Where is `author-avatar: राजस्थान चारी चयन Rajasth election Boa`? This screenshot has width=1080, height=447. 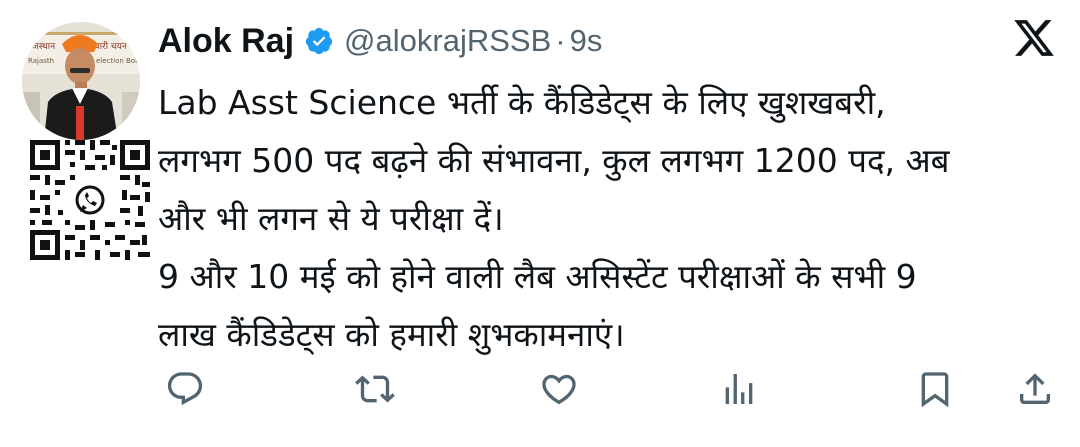 author-avatar: राजस्थान चारी चयन Rajasth election Boa is located at coordinates (81, 81).